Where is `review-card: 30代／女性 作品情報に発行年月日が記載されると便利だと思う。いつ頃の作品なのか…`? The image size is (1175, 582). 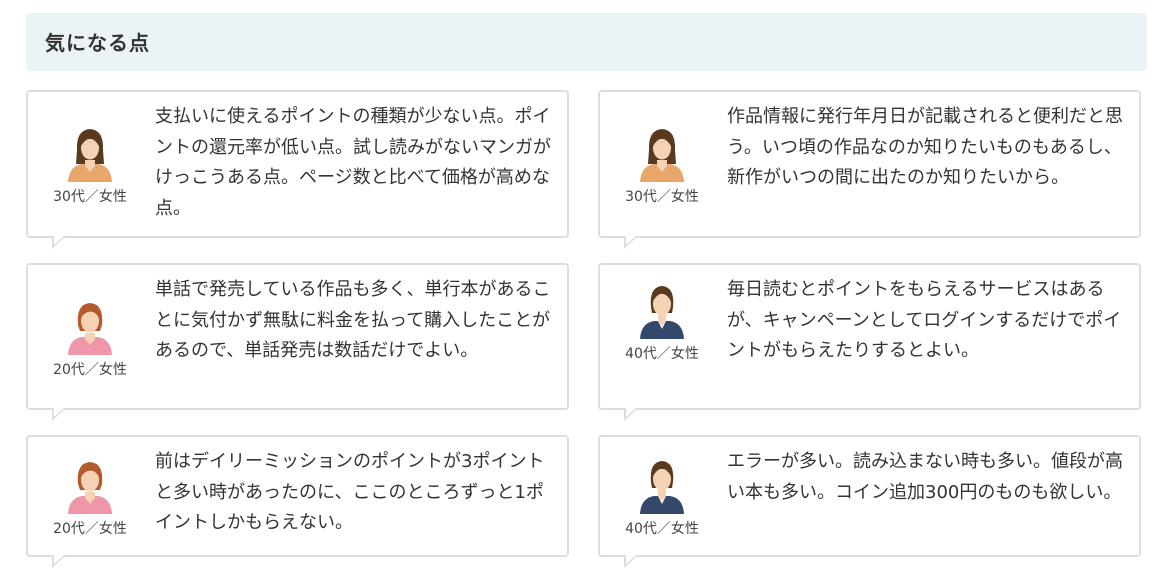 review-card: 30代／女性 作品情報に発行年月日が記載されると便利だと思う。いつ頃の作品なのか… is located at coordinates (869, 169).